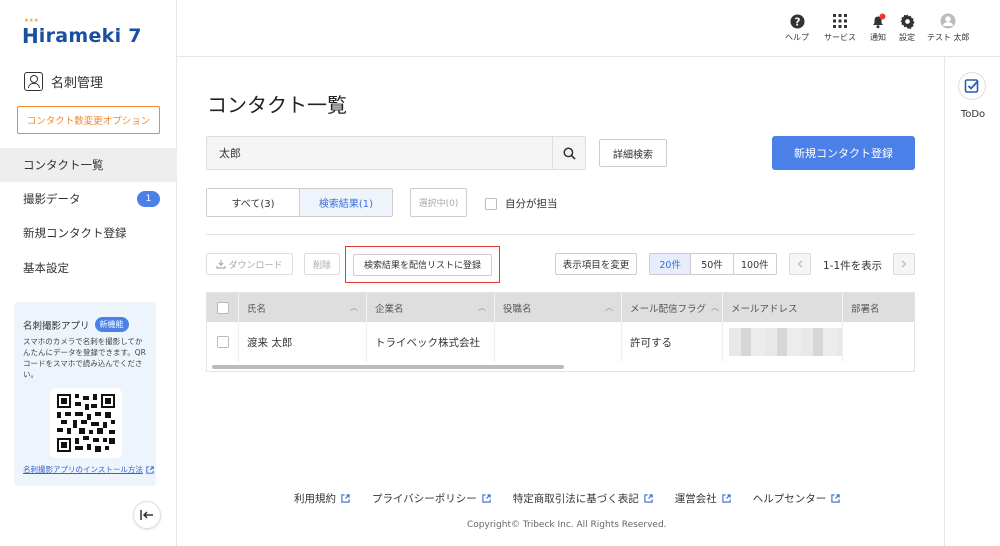 The height and width of the screenshot is (546, 1000). What do you see at coordinates (633, 153) in the screenshot?
I see `advanced-search-button: 詳細検索` at bounding box center [633, 153].